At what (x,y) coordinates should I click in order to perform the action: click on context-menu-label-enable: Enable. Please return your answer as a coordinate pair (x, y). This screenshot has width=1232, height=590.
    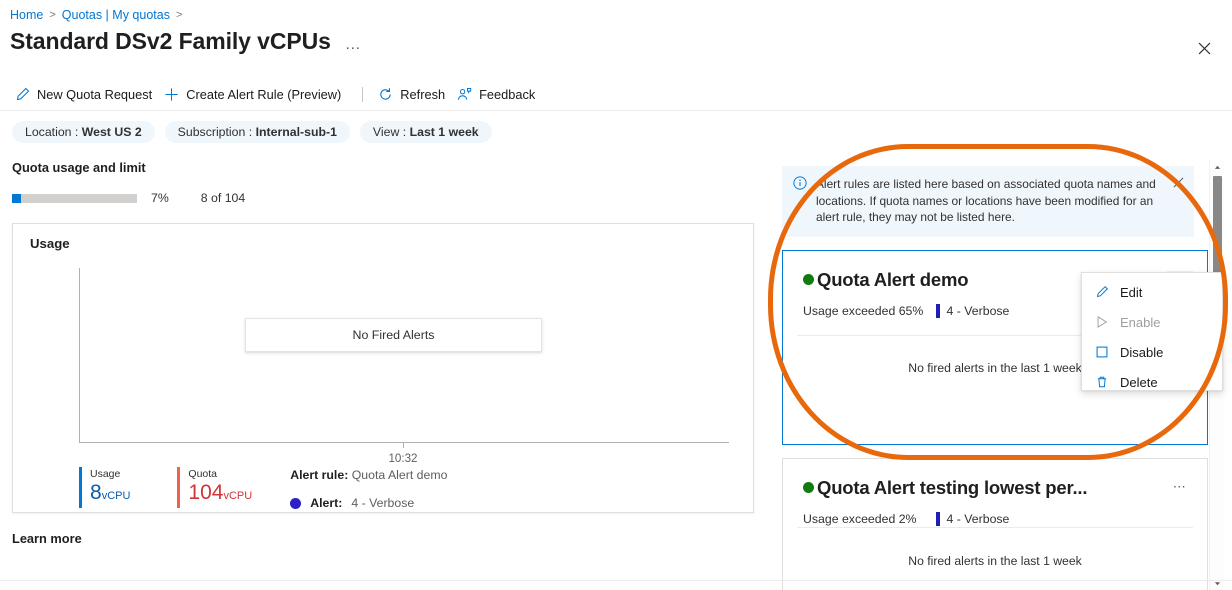
    Looking at the image, I should click on (1140, 322).